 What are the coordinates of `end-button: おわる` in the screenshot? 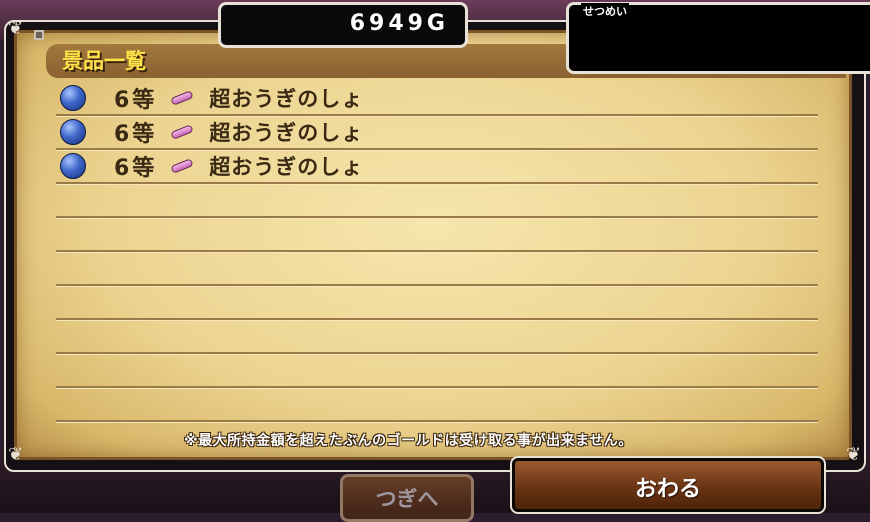 It's located at (668, 485).